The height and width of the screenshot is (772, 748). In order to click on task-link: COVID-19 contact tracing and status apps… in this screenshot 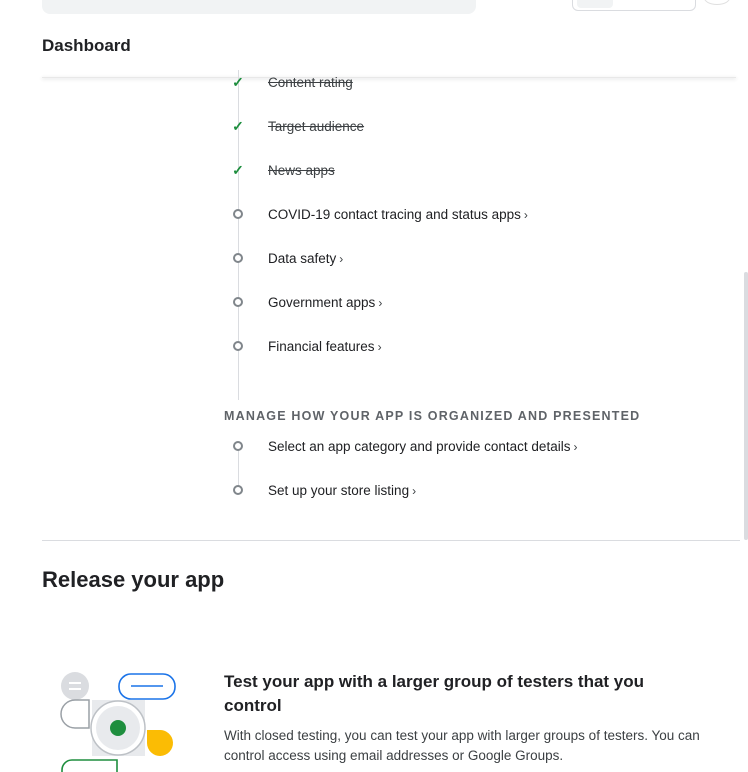, I will do `click(398, 214)`.